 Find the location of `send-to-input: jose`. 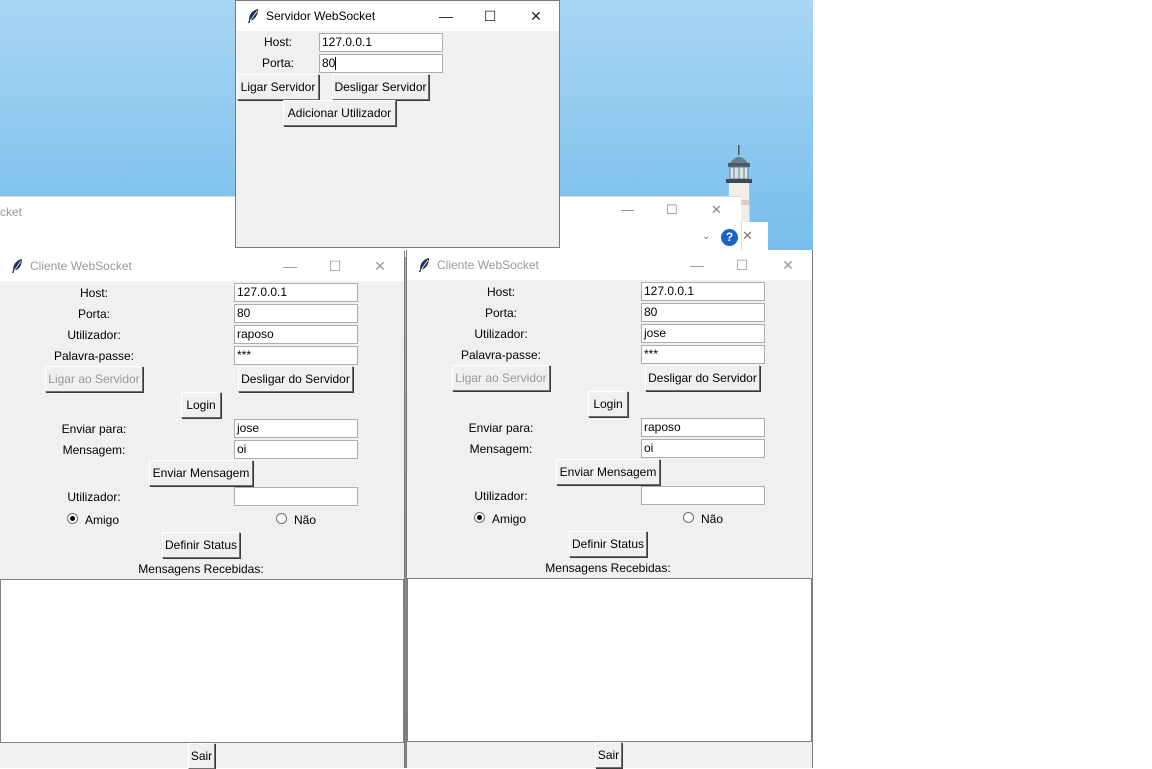

send-to-input: jose is located at coordinates (296, 428).